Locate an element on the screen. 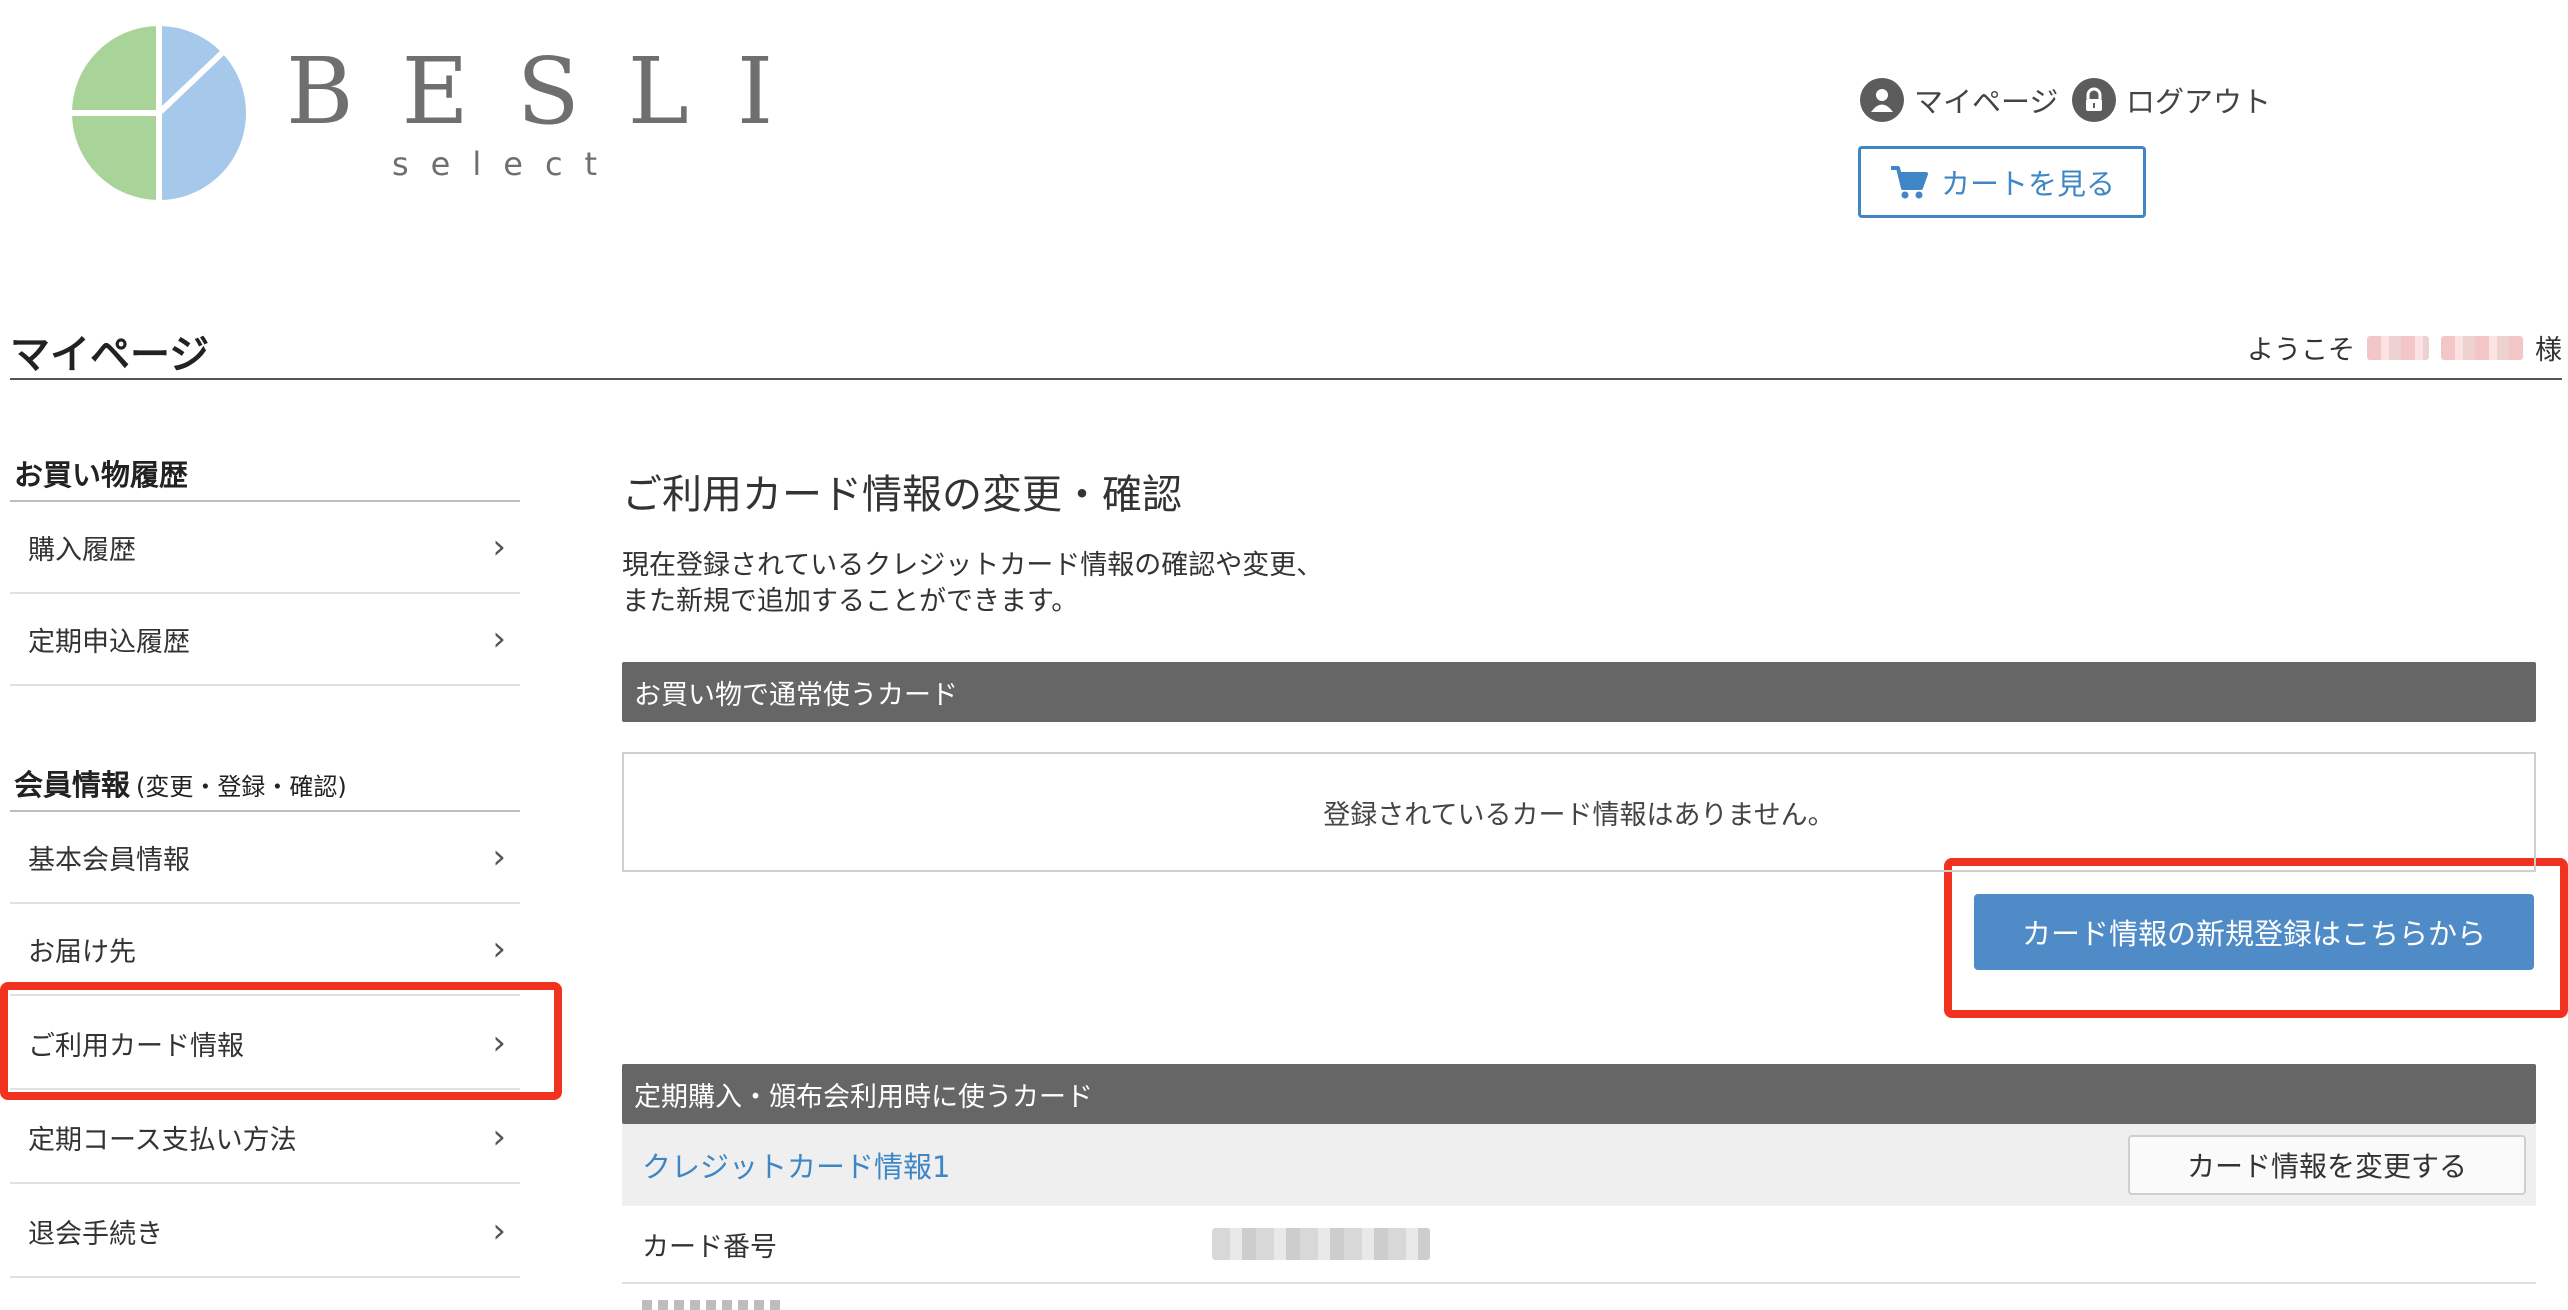  mypage-link-label: マイページ is located at coordinates (1986, 102).